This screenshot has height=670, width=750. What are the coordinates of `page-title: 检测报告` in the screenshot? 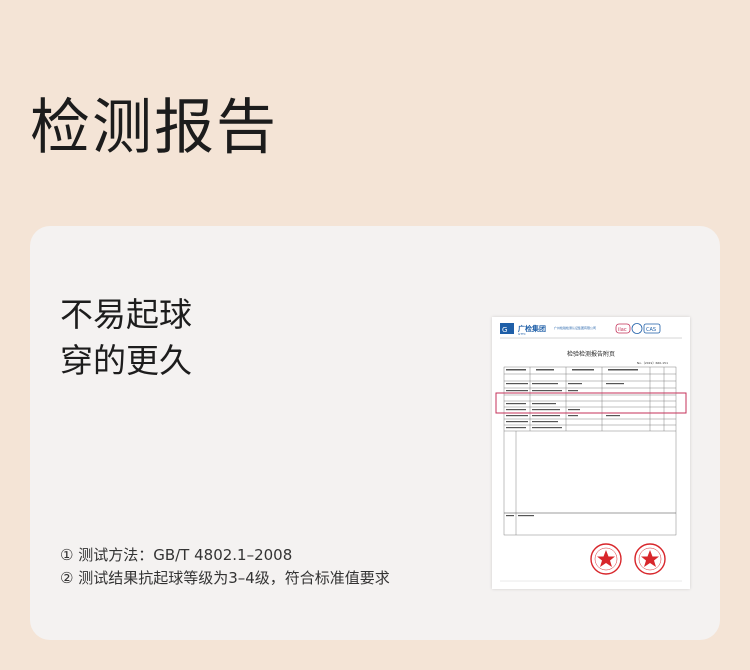 It's located at (154, 128).